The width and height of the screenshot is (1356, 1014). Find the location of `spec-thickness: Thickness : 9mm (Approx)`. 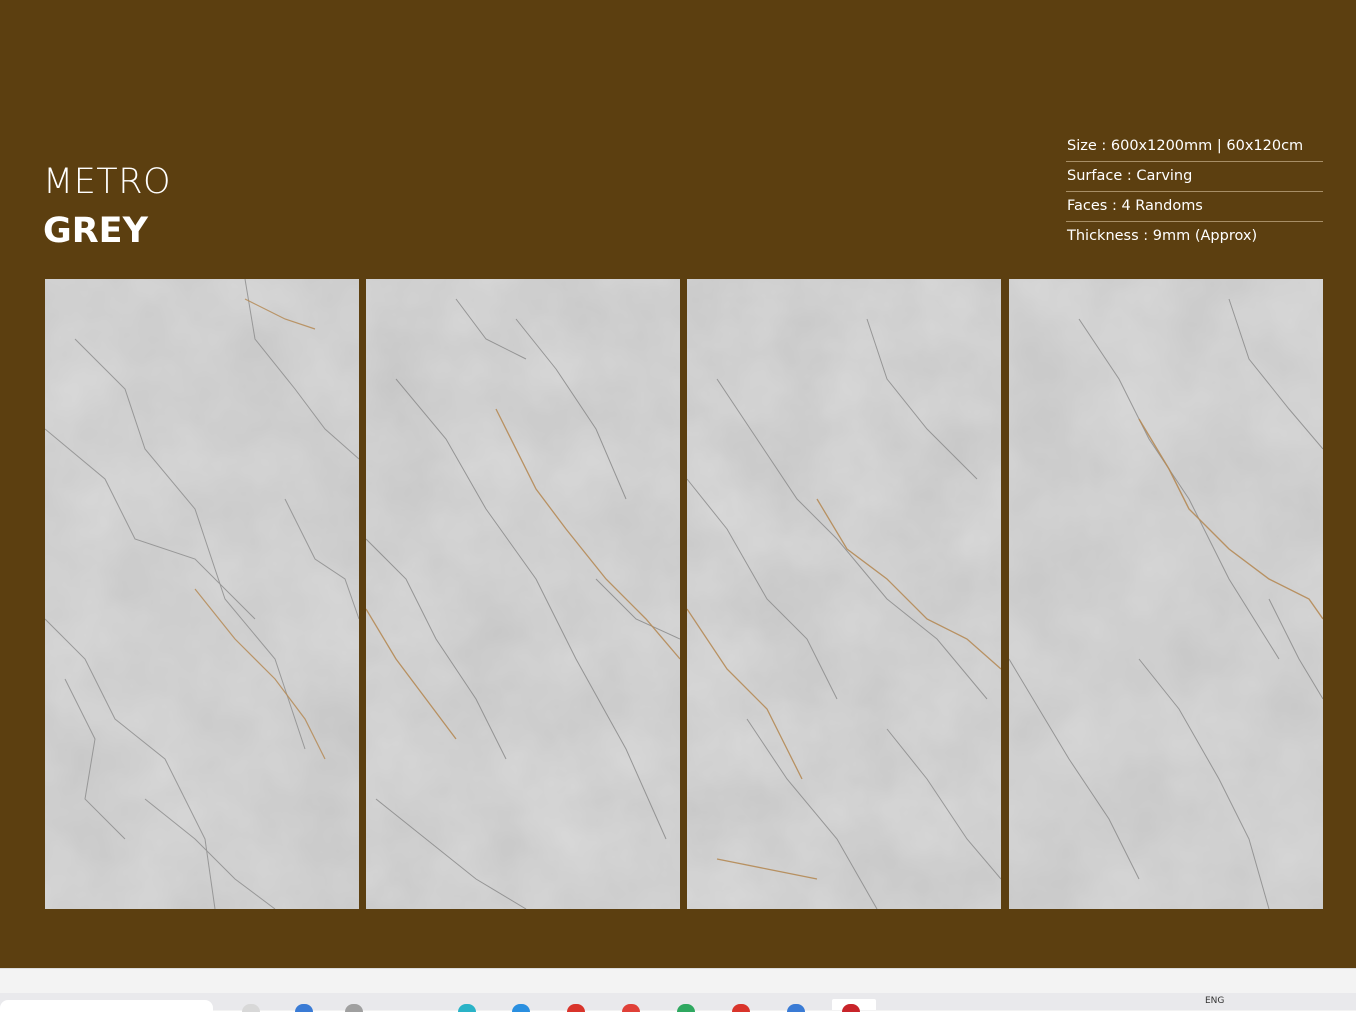

spec-thickness: Thickness : 9mm (Approx) is located at coordinates (1162, 236).